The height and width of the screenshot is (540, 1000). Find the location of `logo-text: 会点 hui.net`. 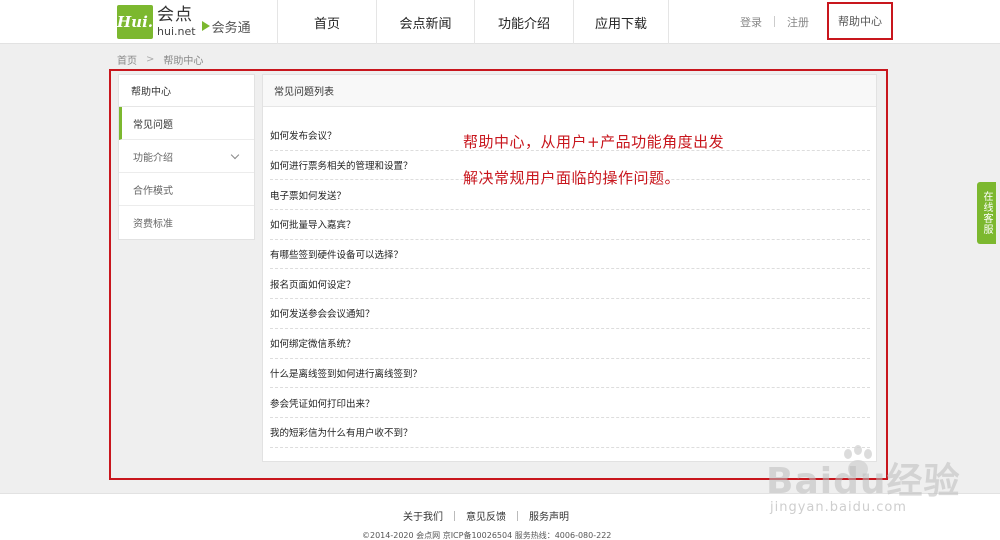

logo-text: 会点 hui.net is located at coordinates (176, 21).